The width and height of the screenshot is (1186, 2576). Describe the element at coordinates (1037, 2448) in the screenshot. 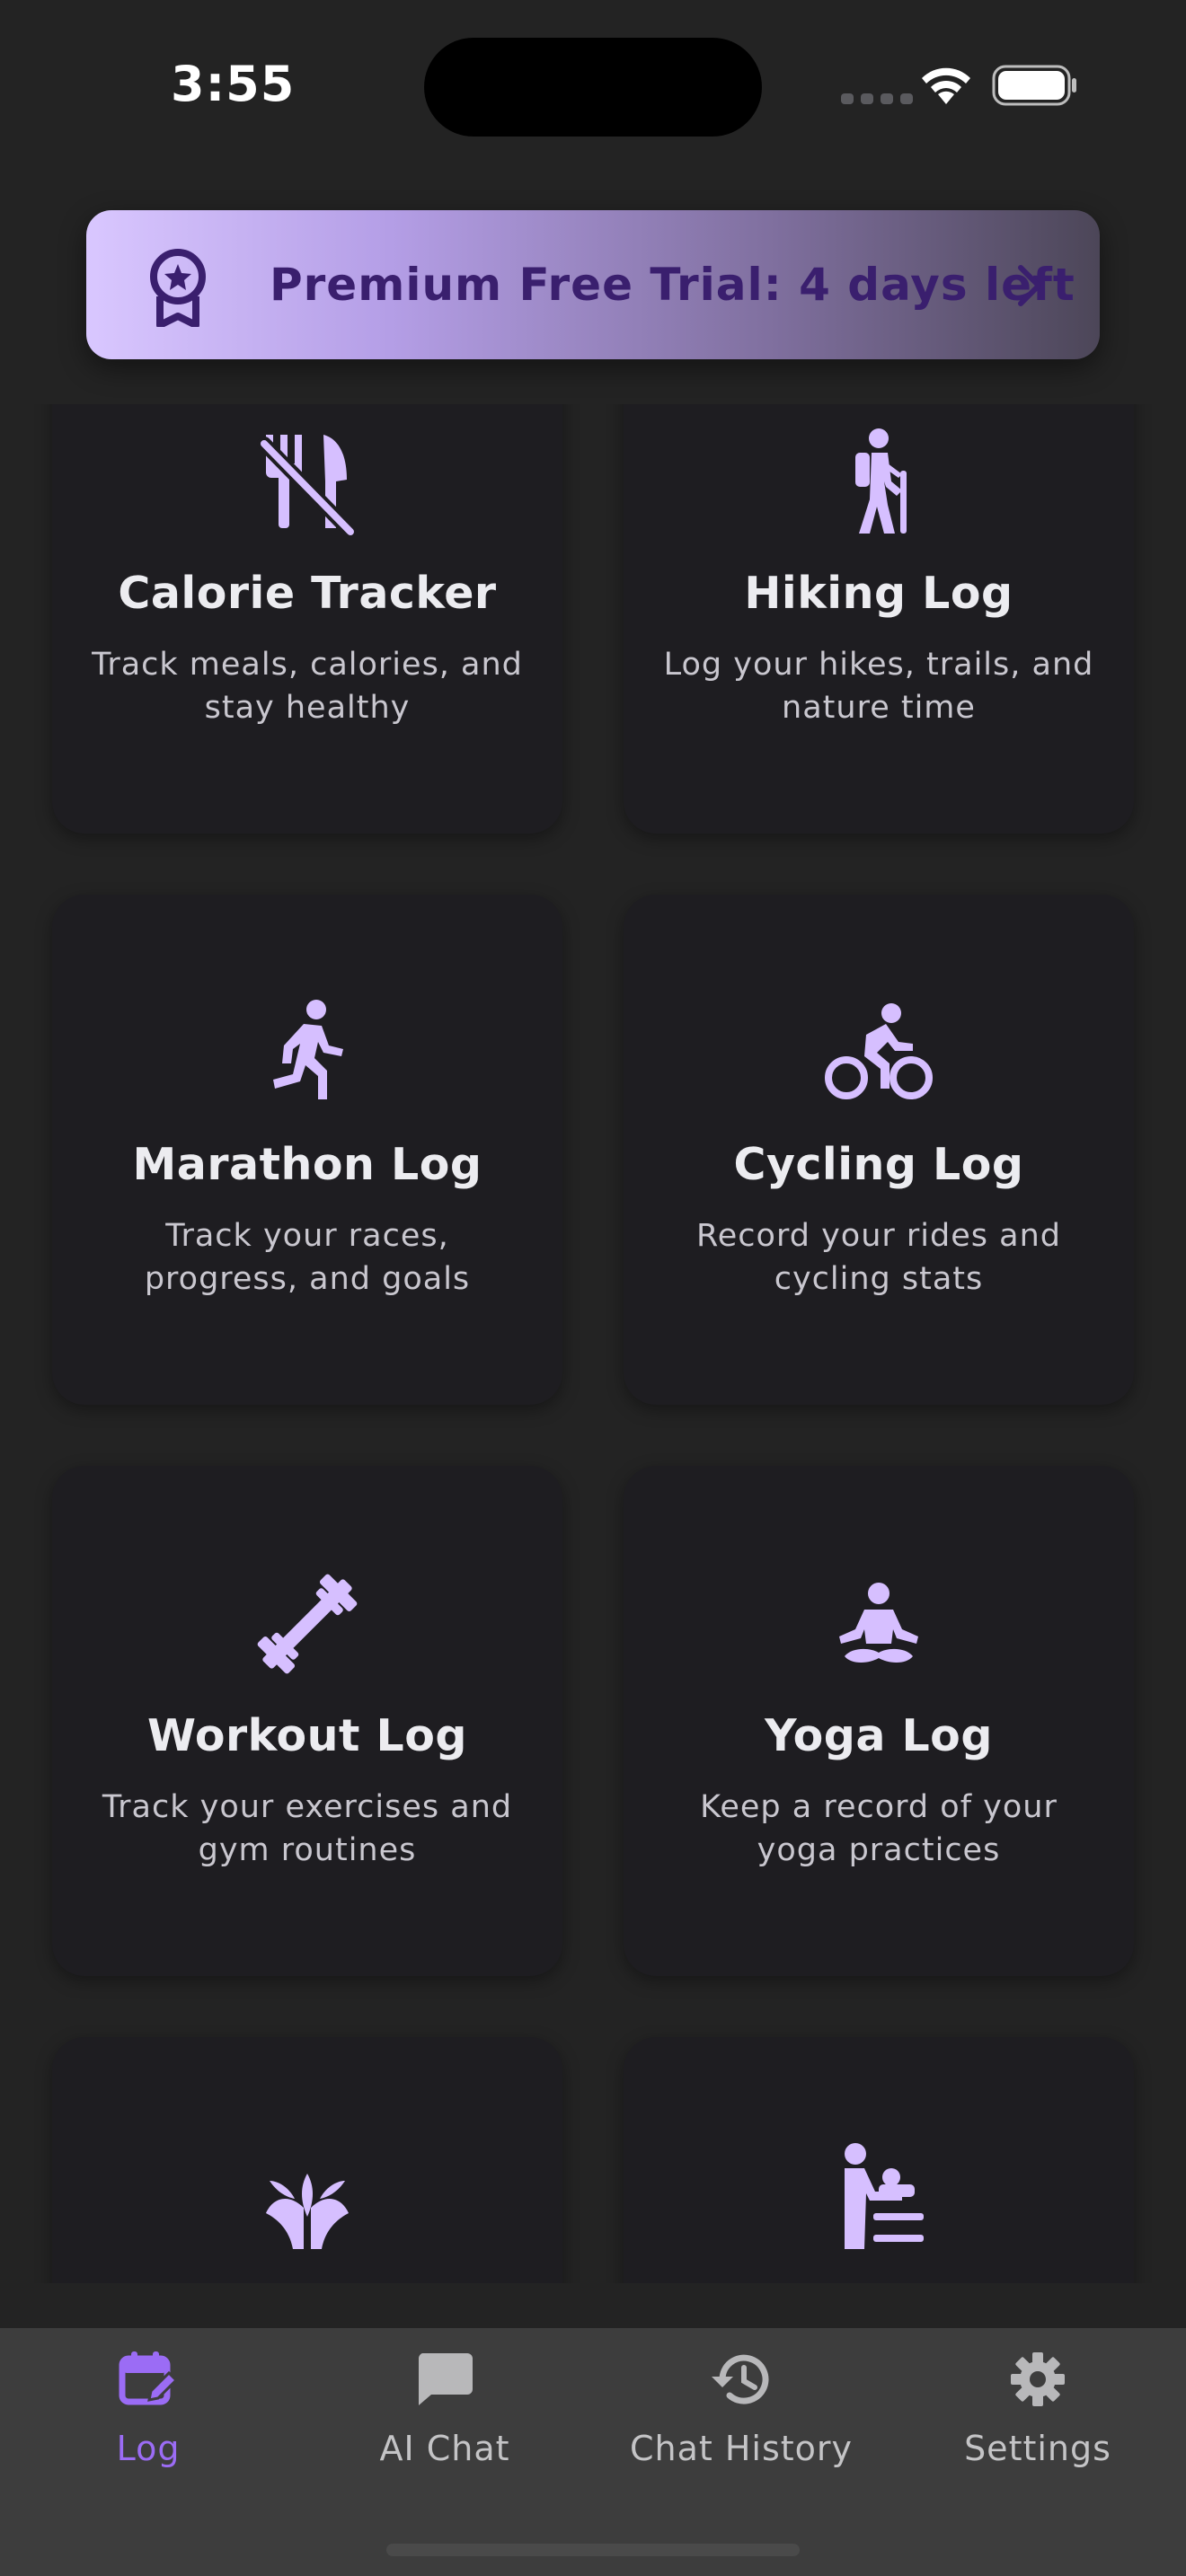

I see `tab-label: Settings` at that location.